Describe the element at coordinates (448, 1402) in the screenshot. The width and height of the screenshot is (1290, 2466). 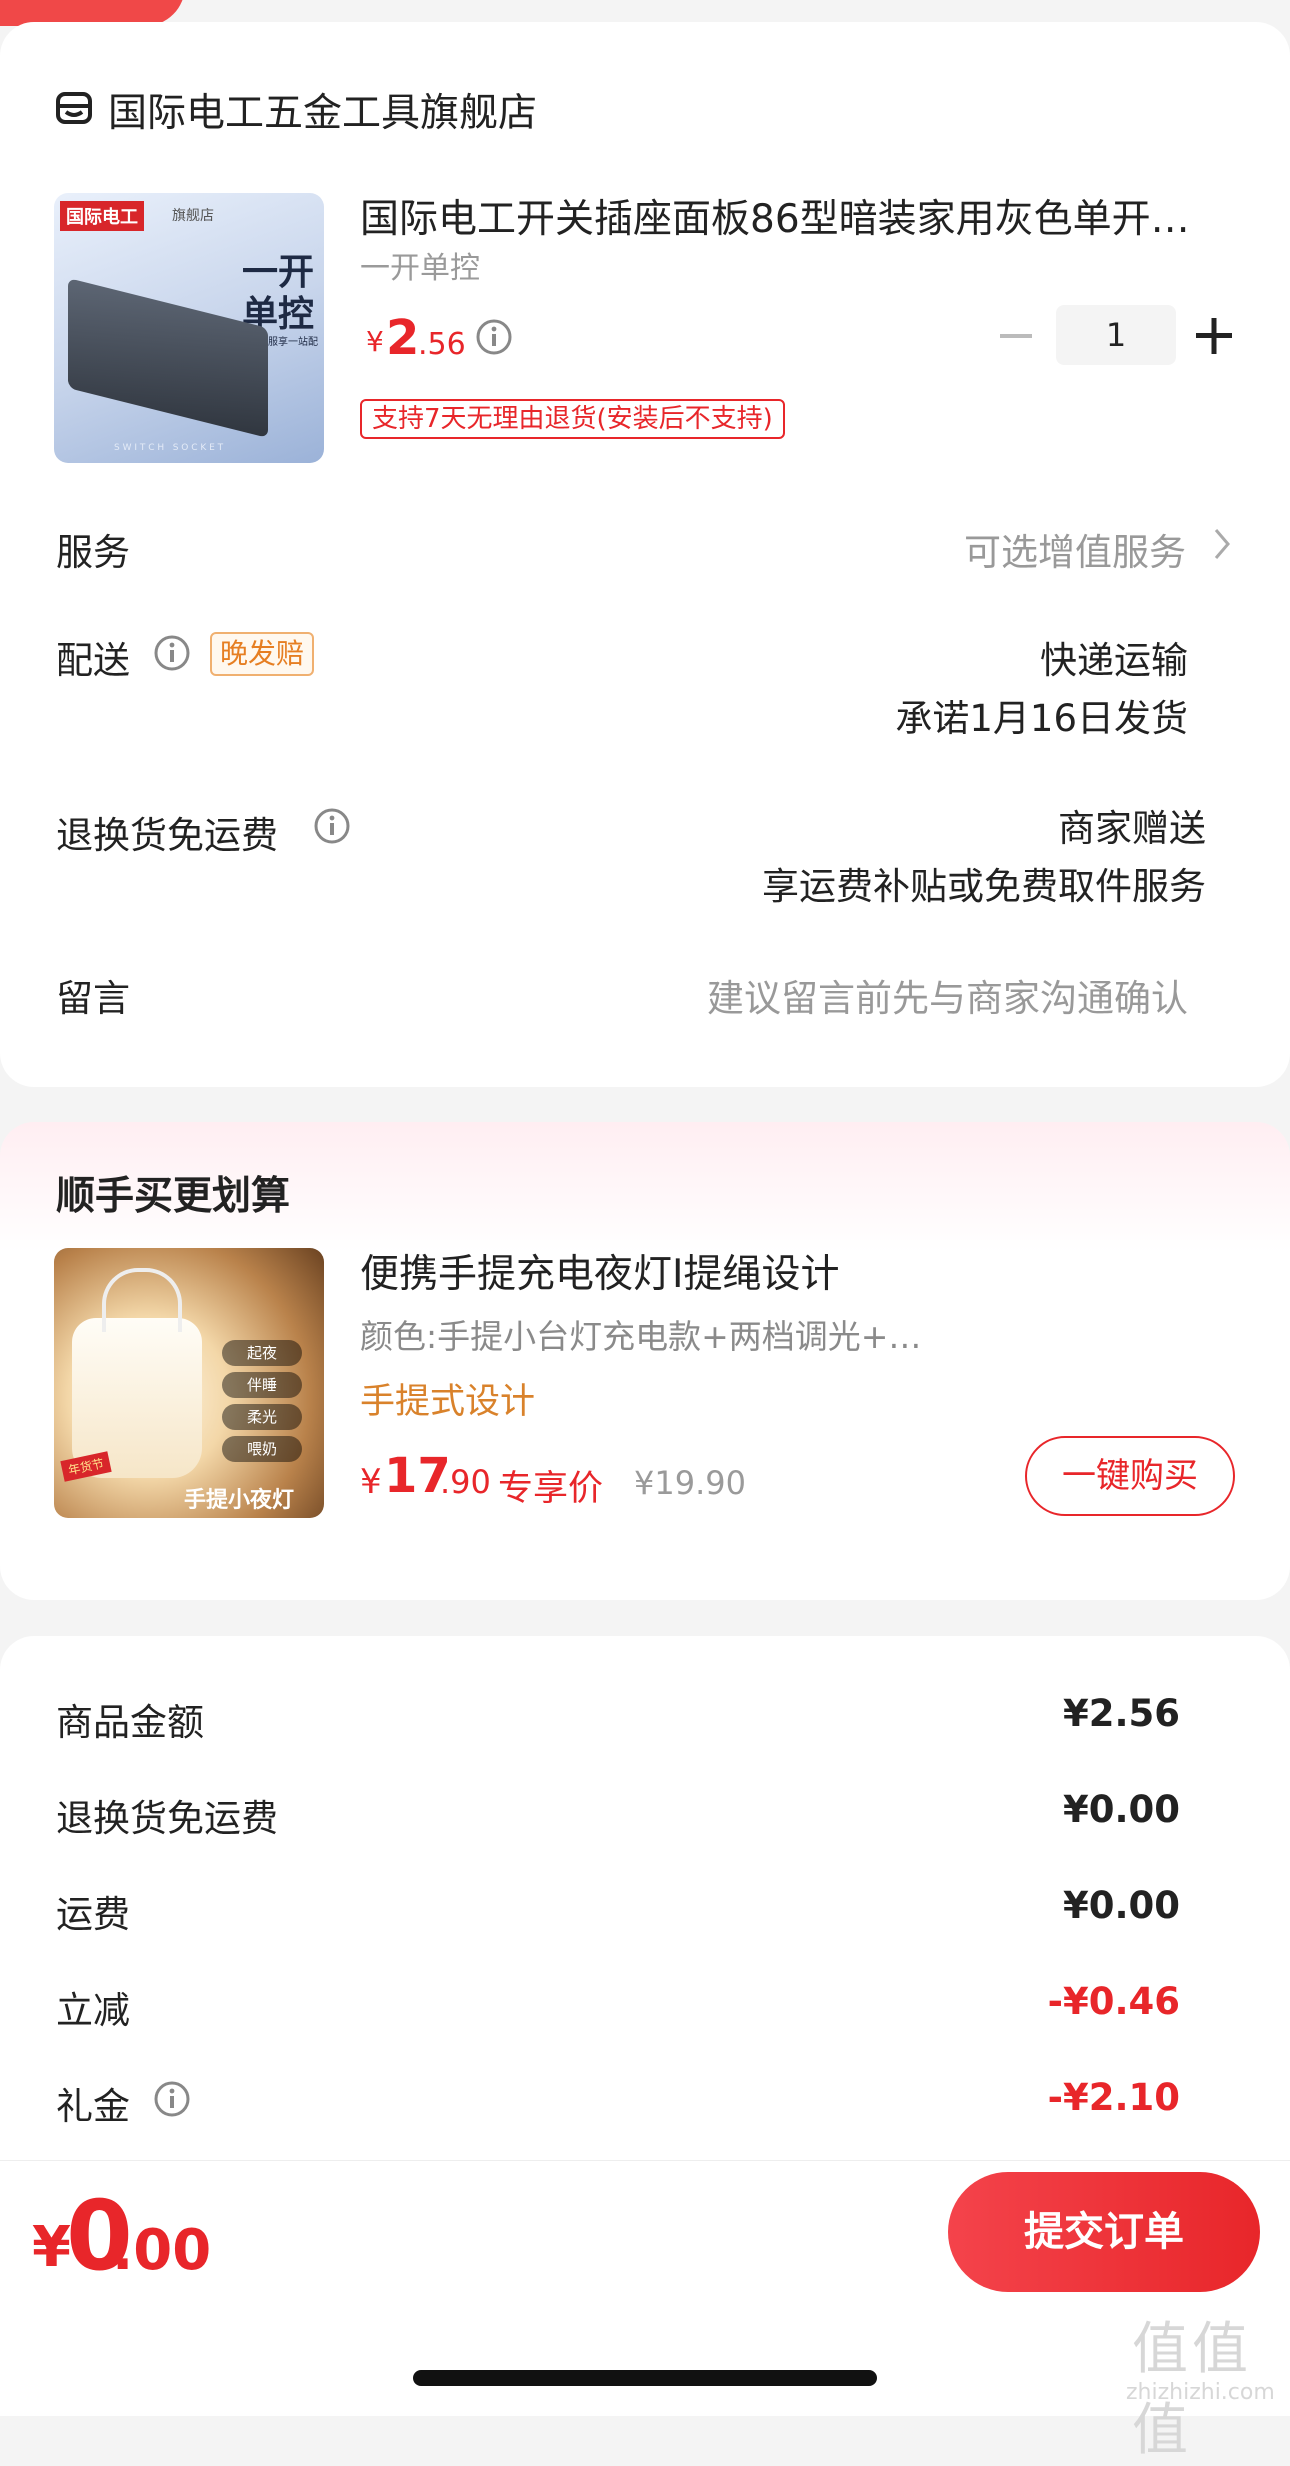
I see `upsell-feature-tag: 手提式设计` at that location.